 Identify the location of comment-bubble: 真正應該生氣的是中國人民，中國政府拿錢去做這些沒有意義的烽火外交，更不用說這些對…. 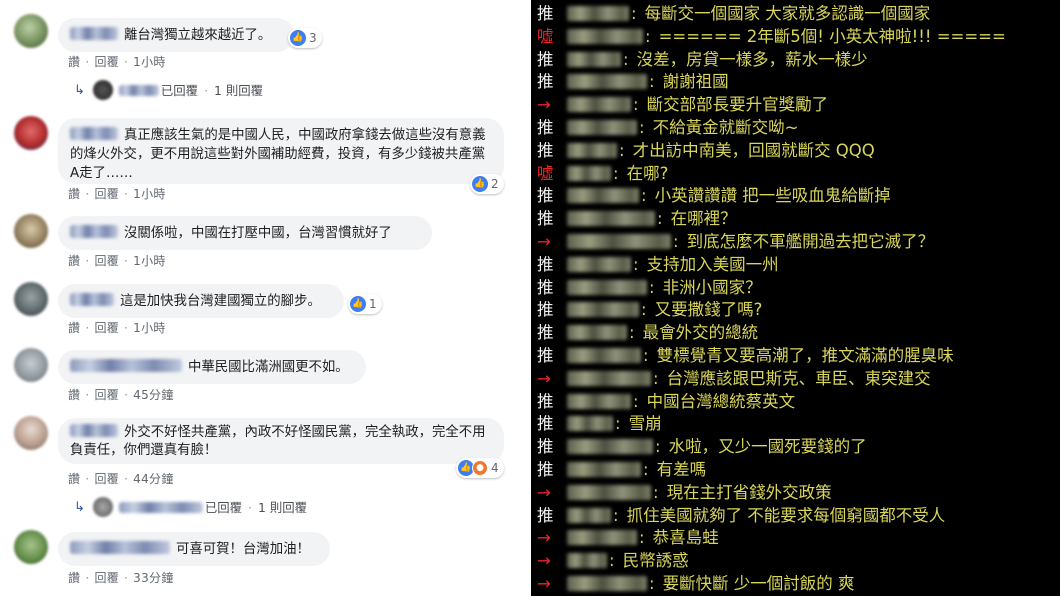
(281, 151).